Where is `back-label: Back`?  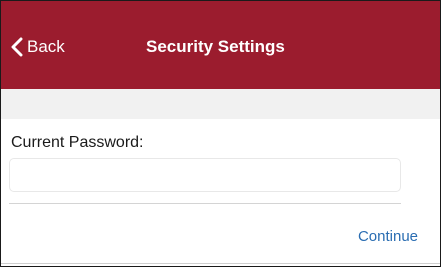
back-label: Back is located at coordinates (46, 46).